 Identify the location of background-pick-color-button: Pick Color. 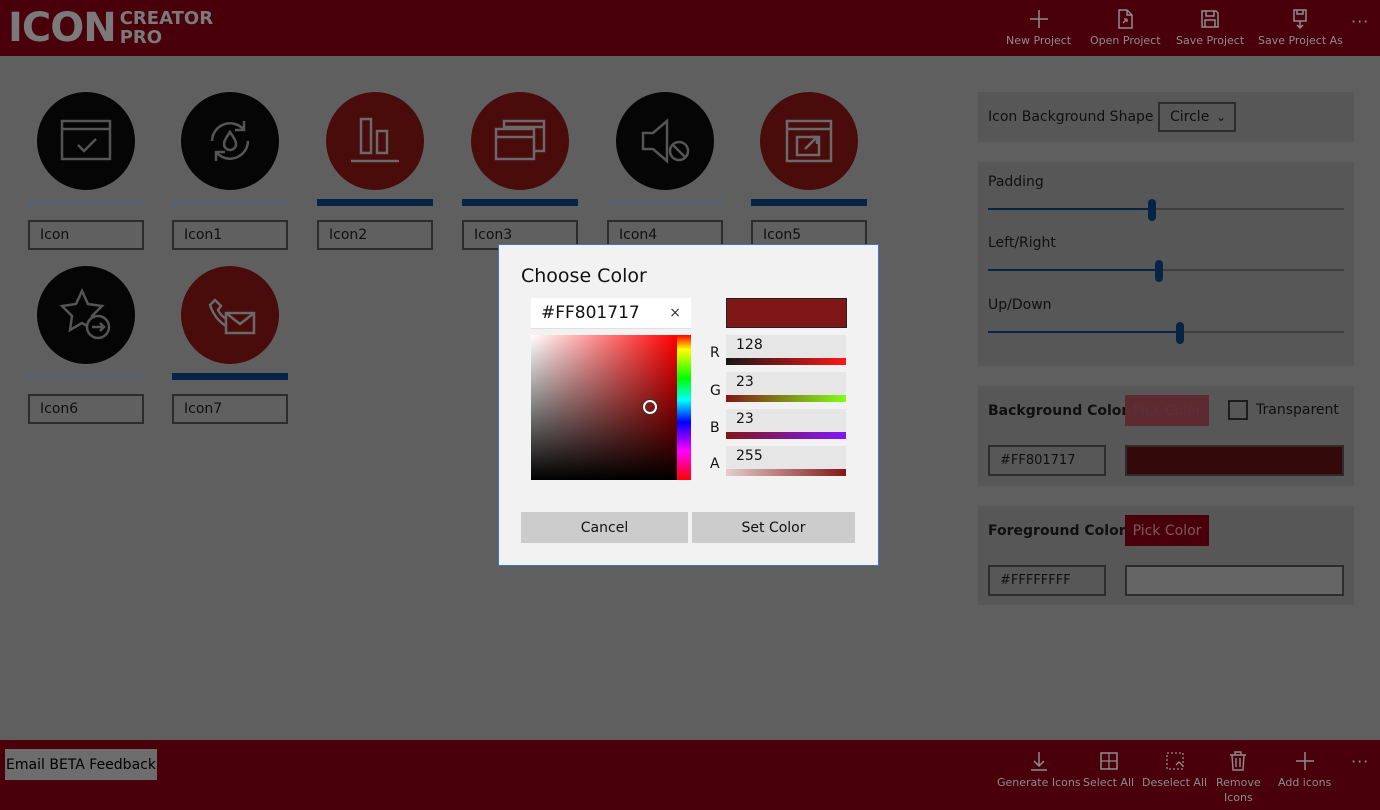
(1167, 410).